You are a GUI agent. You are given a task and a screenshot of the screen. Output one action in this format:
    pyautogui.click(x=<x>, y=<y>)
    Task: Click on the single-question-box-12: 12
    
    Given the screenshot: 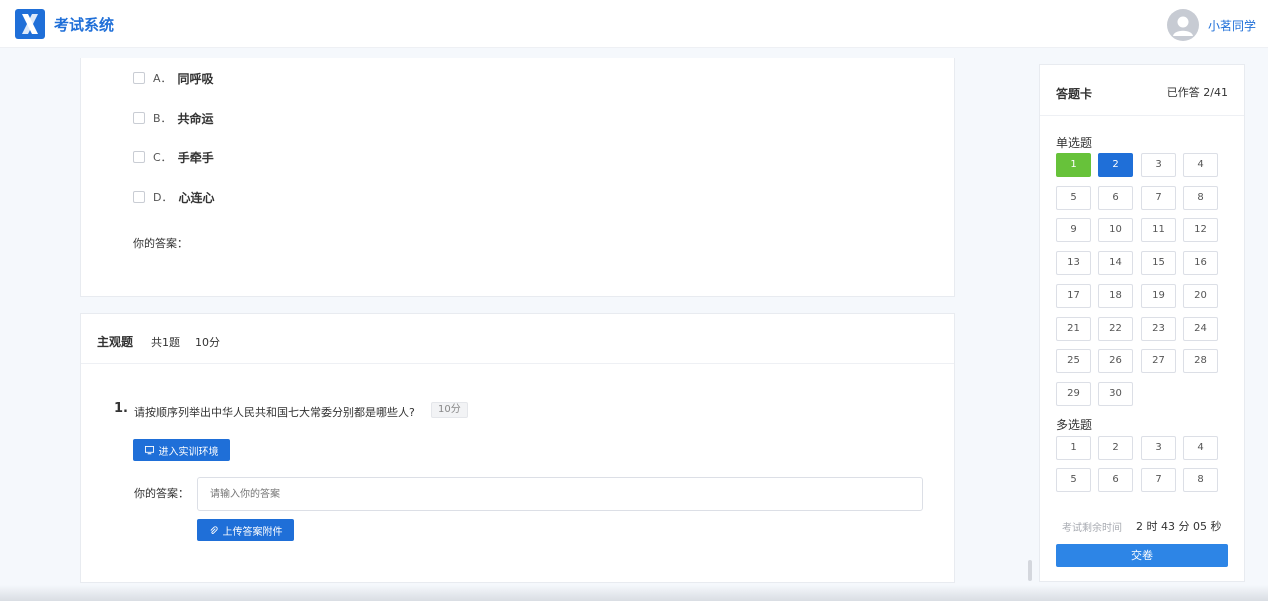 What is the action you would take?
    pyautogui.click(x=1200, y=230)
    